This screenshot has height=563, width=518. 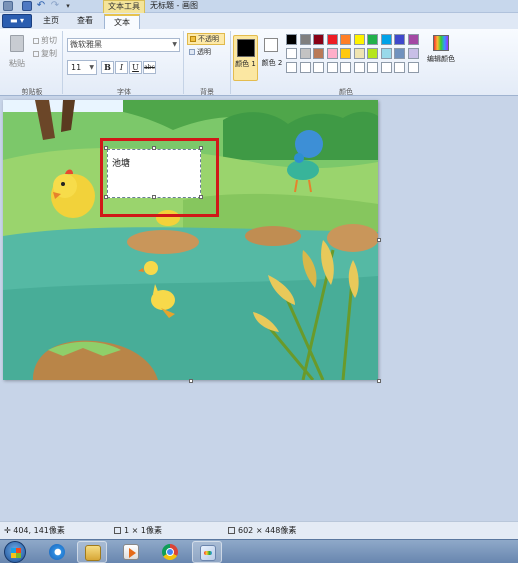 I want to click on file-menu-icon: ▬ ▾, so click(x=17, y=20).